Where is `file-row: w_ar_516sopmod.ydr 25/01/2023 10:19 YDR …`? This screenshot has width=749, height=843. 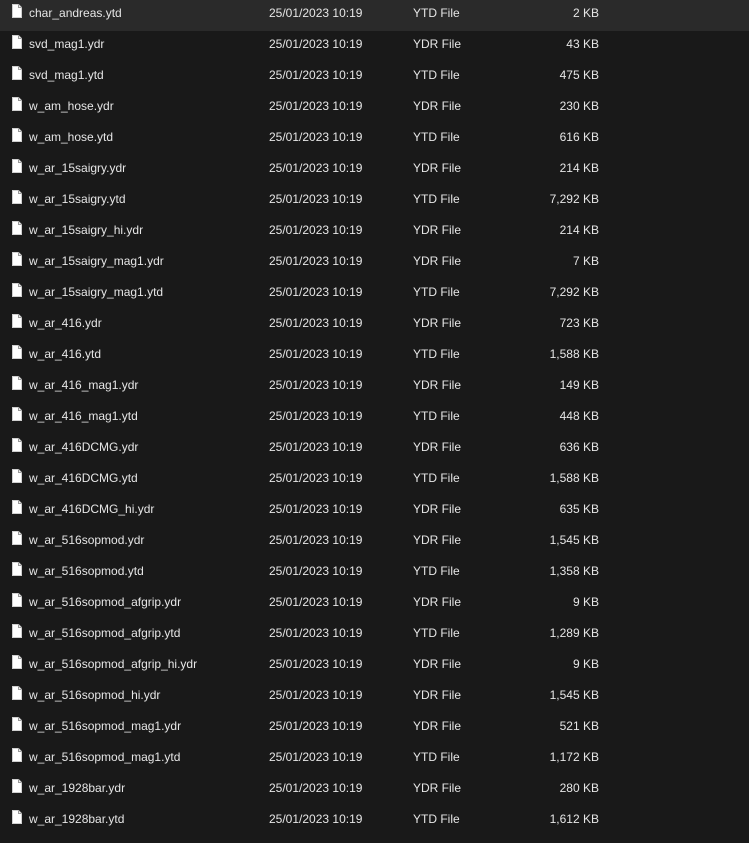 file-row: w_ar_516sopmod.ydr 25/01/2023 10:19 YDR … is located at coordinates (374, 542).